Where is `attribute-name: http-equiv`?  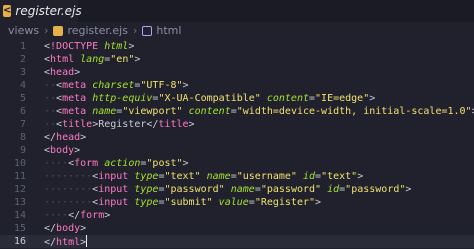
attribute-name: http-equiv is located at coordinates (122, 98).